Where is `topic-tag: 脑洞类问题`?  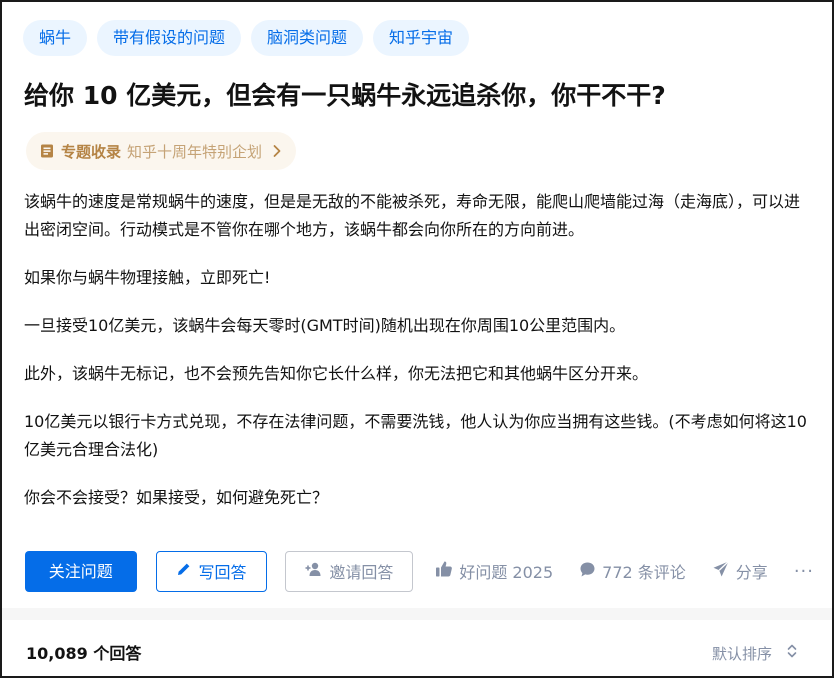 topic-tag: 脑洞类问题 is located at coordinates (307, 38).